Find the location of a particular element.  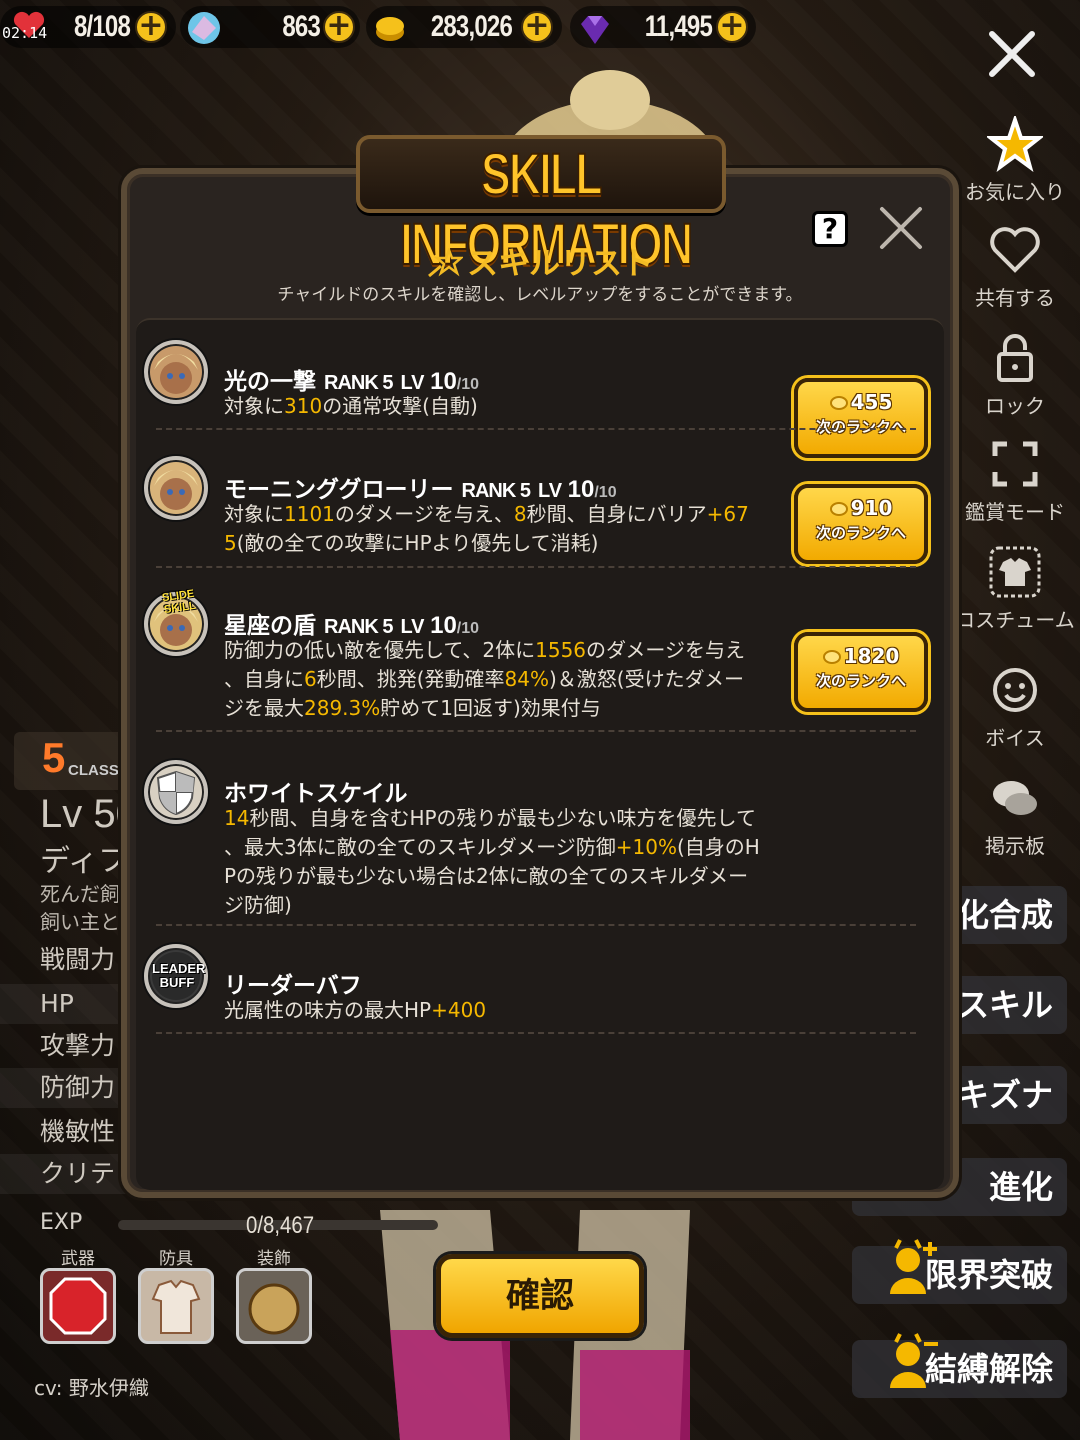

limit-break-button: 限界突破 is located at coordinates (959, 1271).